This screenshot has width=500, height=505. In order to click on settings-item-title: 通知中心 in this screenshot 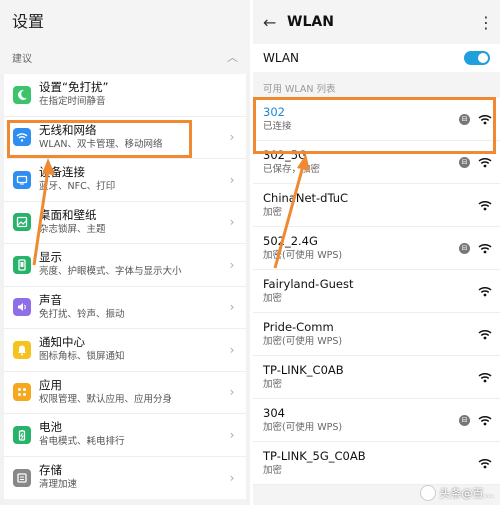, I will do `click(62, 342)`.